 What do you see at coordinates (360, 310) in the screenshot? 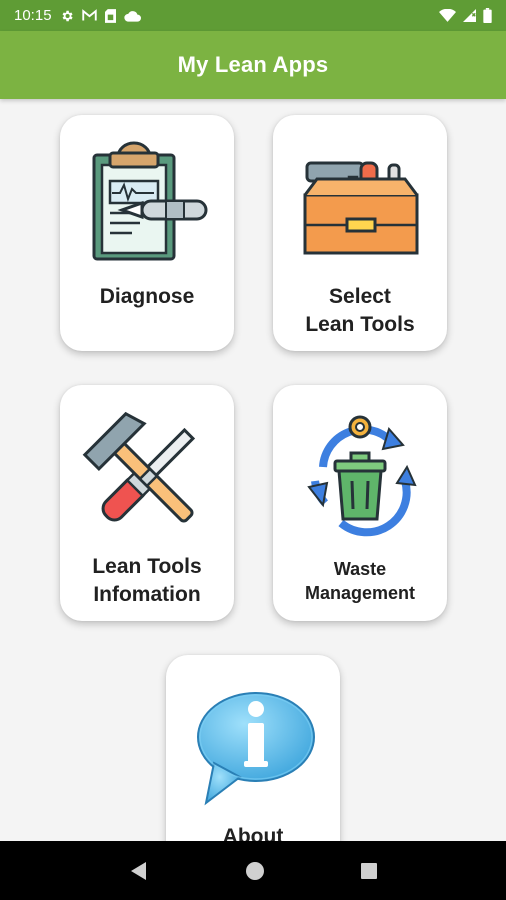
I see `select-lean-tools-label: Select Lean Tools` at bounding box center [360, 310].